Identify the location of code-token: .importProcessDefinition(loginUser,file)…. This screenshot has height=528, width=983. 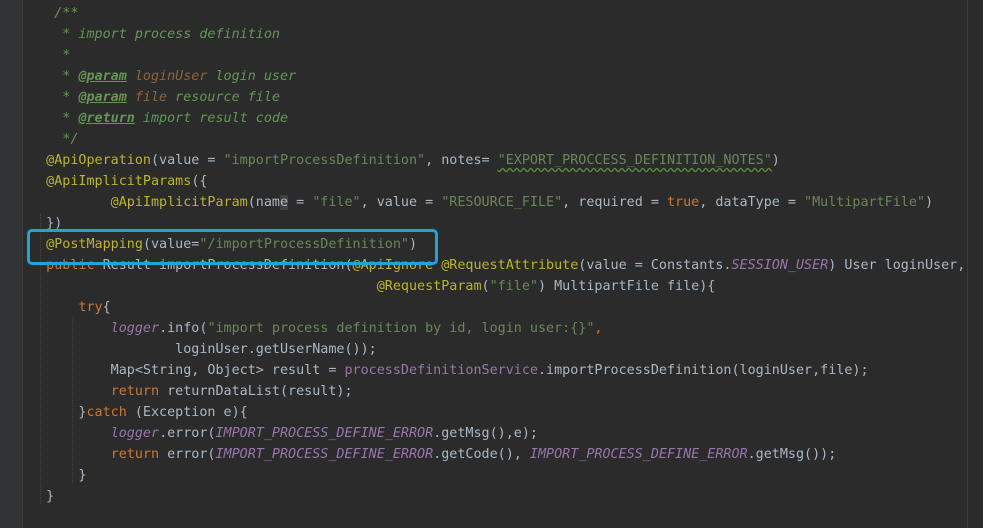
(703, 370).